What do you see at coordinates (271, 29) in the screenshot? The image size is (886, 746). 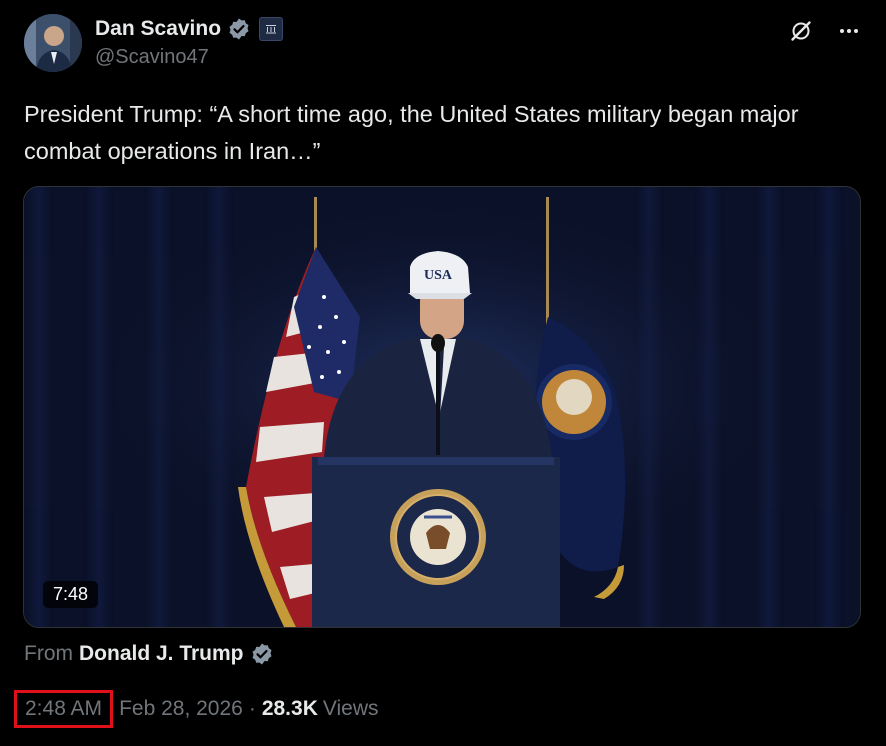 I see `affiliation-badge-icon` at bounding box center [271, 29].